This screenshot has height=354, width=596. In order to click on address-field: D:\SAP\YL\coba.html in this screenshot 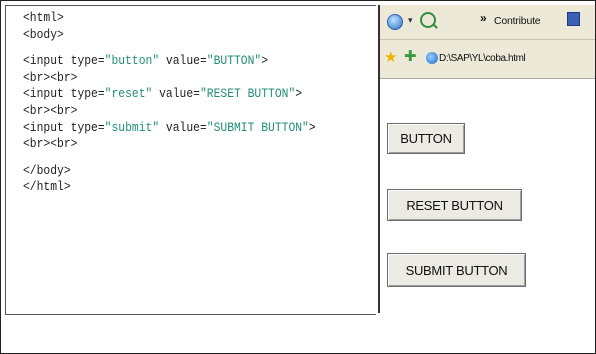, I will do `click(482, 58)`.